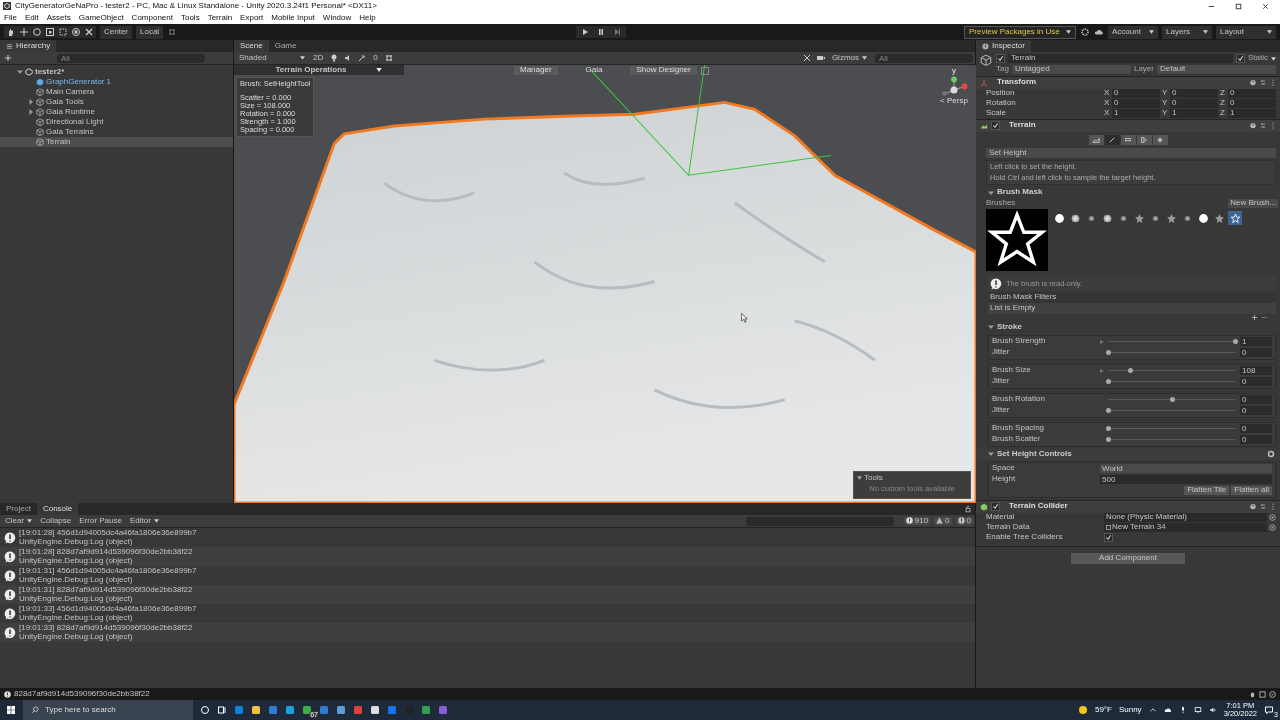  Describe the element at coordinates (116, 82) in the screenshot. I see `hierarchy-item: GraphGenerator 1` at that location.